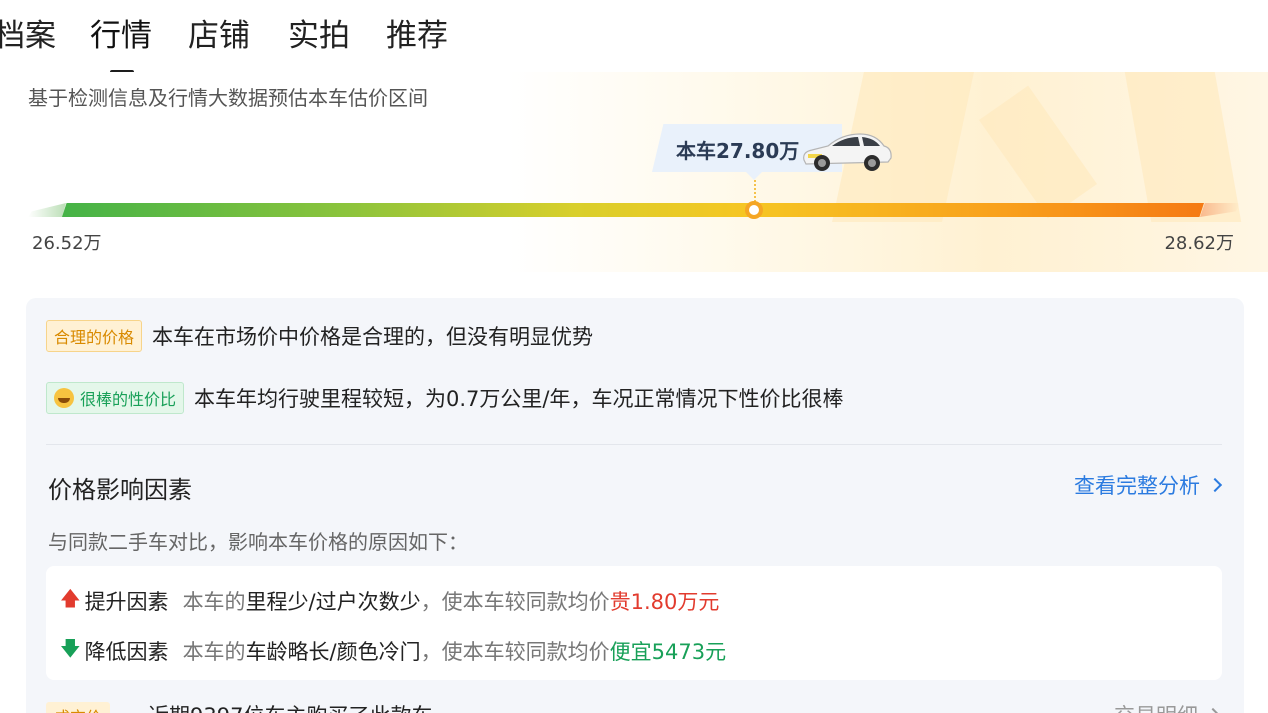 The height and width of the screenshot is (713, 1268). I want to click on tab-bar: 档案 行情 店铺 实拍 推荐, so click(300, 44).